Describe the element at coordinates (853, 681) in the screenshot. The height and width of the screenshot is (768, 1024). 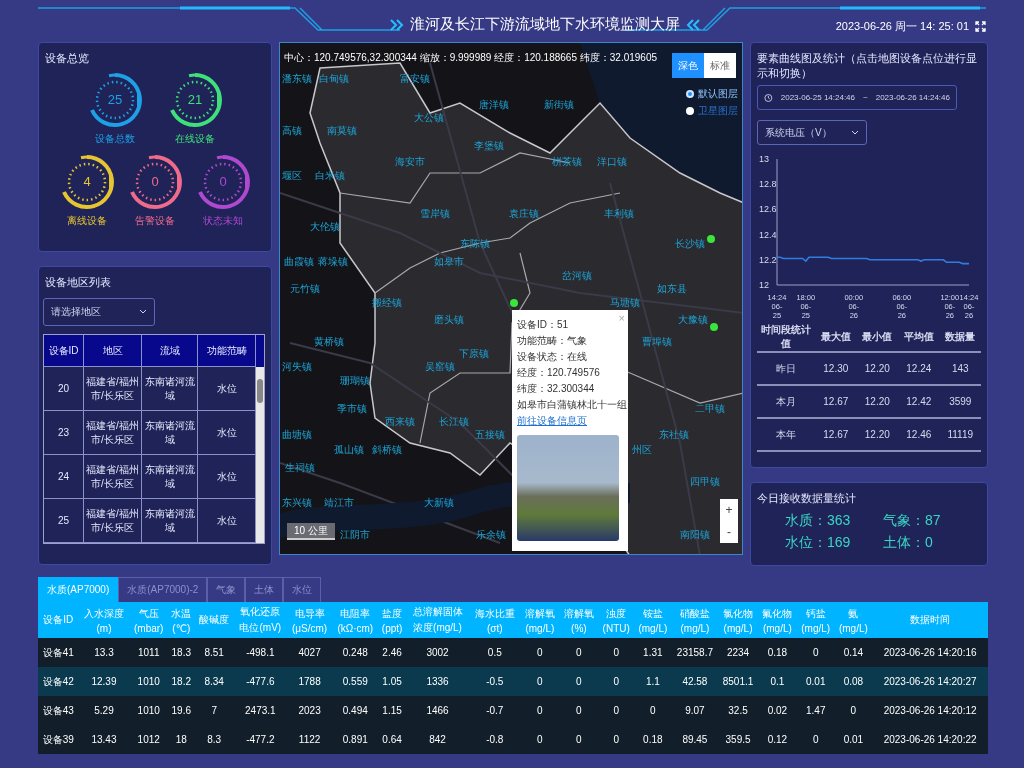
I see `table-cell: 0.08` at that location.